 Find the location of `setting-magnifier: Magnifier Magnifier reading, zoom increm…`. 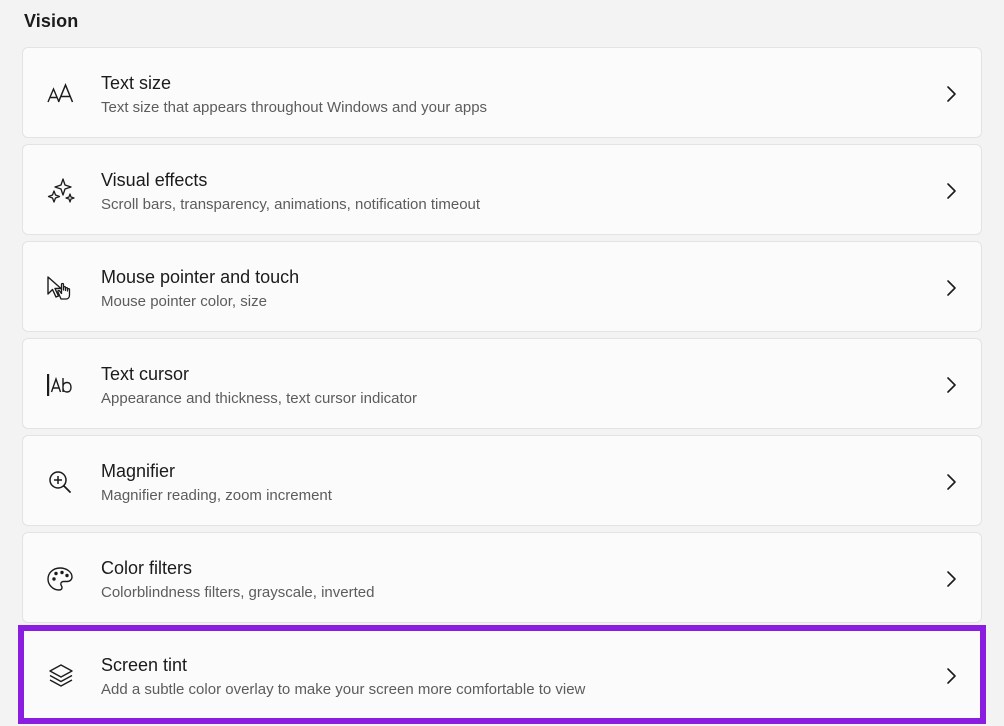

setting-magnifier: Magnifier Magnifier reading, zoom increm… is located at coordinates (502, 480).